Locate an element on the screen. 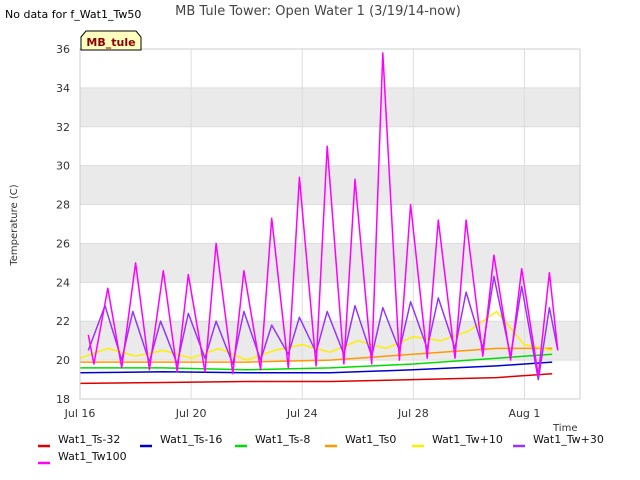 This screenshot has width=640, height=480. y-tick-label: 18 is located at coordinates (63, 399).